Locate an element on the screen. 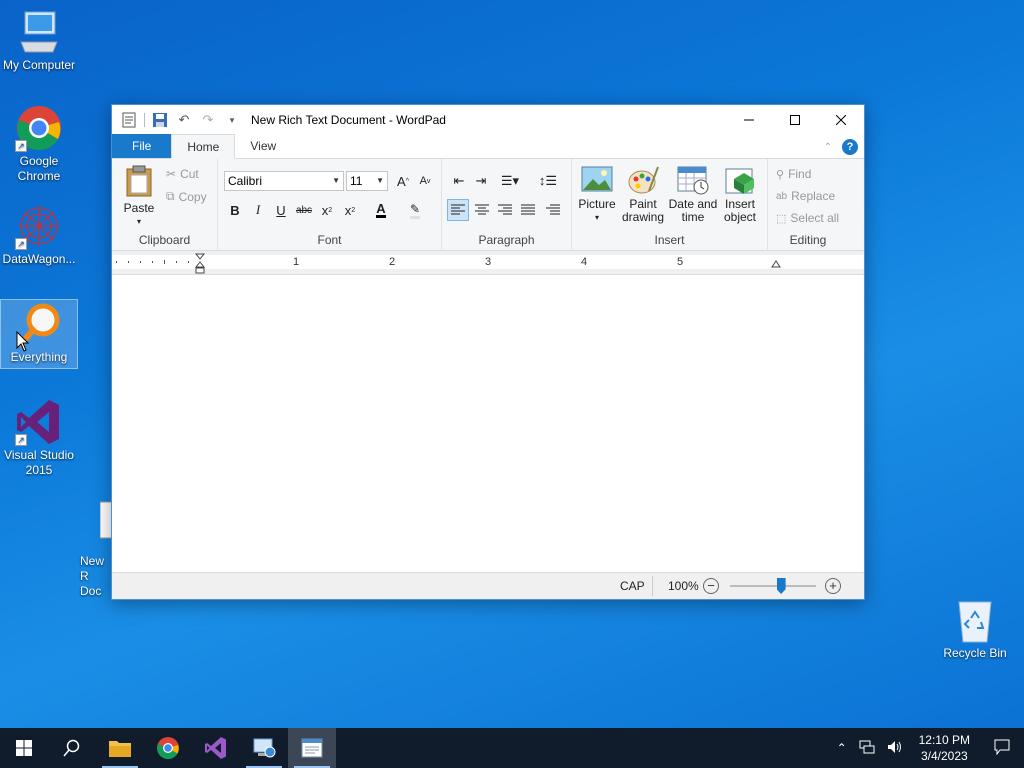 This screenshot has height=768, width=1024. tab-home: Home is located at coordinates (203, 146).